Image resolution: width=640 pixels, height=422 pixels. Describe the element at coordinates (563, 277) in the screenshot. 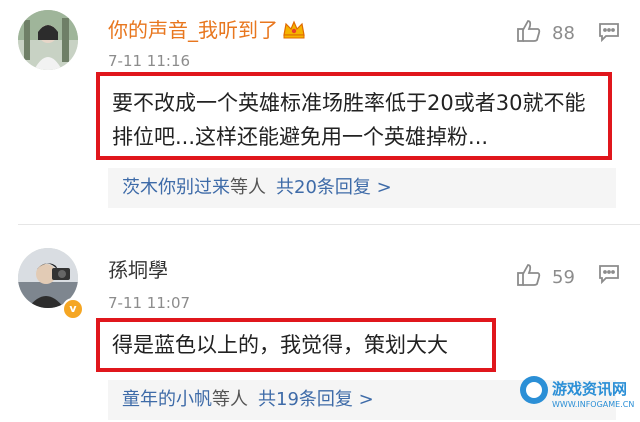

I see `like-count: 59` at that location.